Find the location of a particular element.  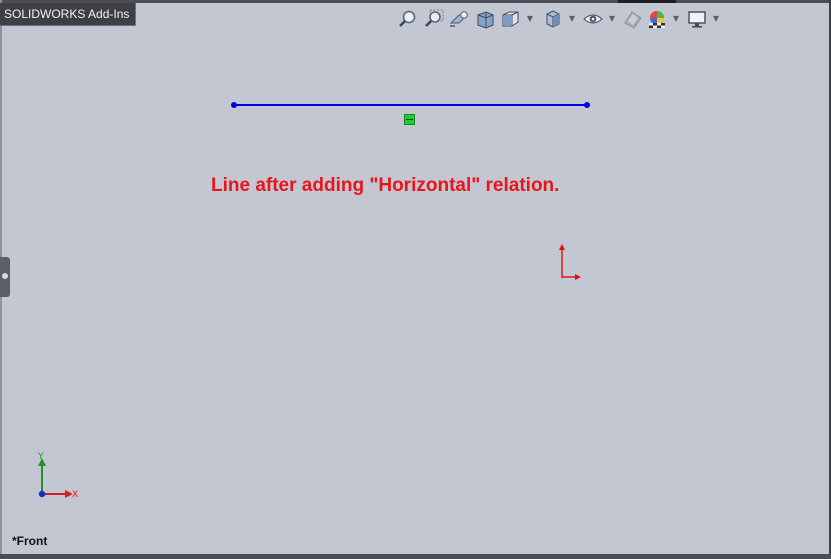

heads-up-view-toolbar: ▼ ▼ ▼ ▼ ▼ is located at coordinates (561, 19).